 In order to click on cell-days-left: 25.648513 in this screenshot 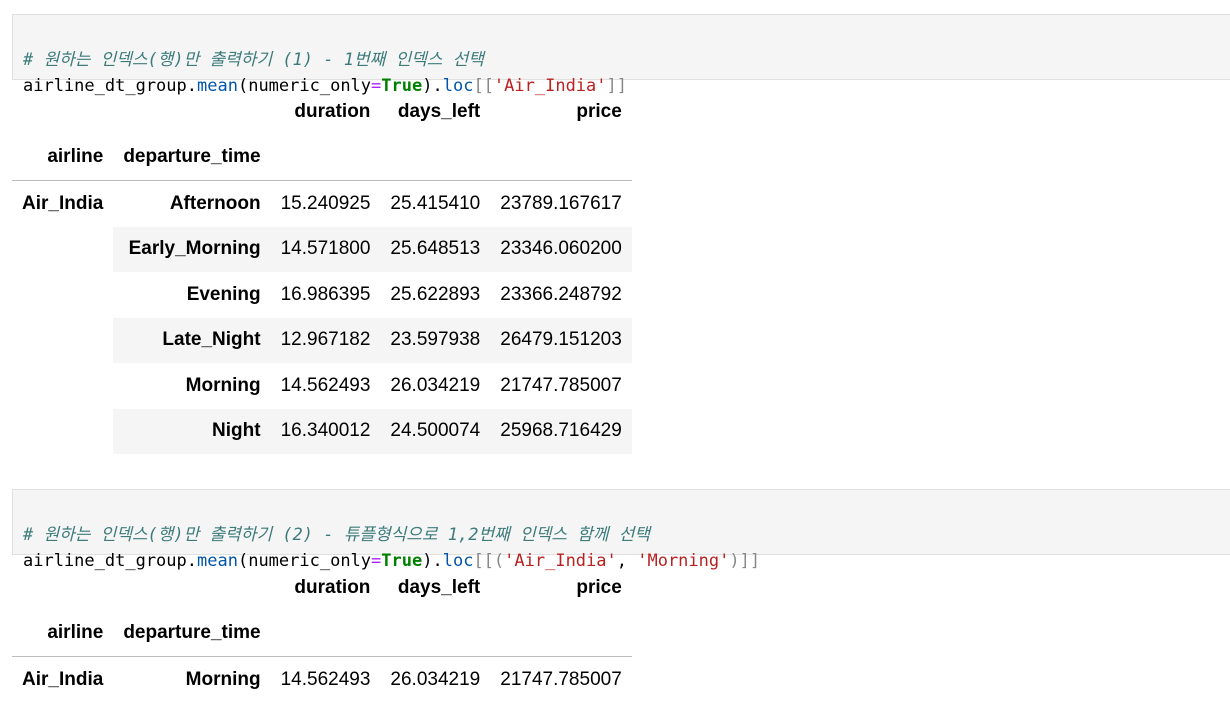, I will do `click(435, 249)`.